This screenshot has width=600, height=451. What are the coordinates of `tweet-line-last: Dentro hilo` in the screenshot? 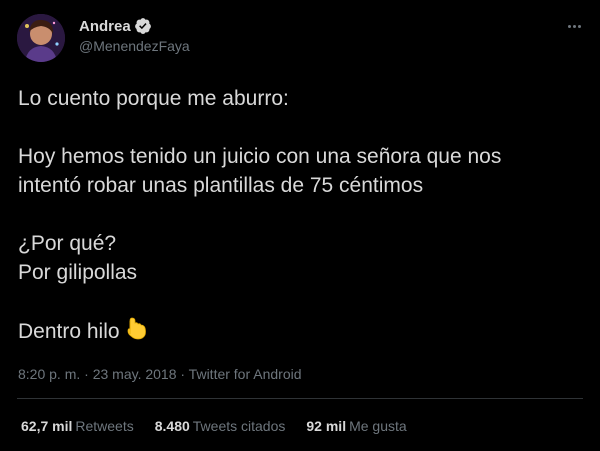 It's located at (298, 331).